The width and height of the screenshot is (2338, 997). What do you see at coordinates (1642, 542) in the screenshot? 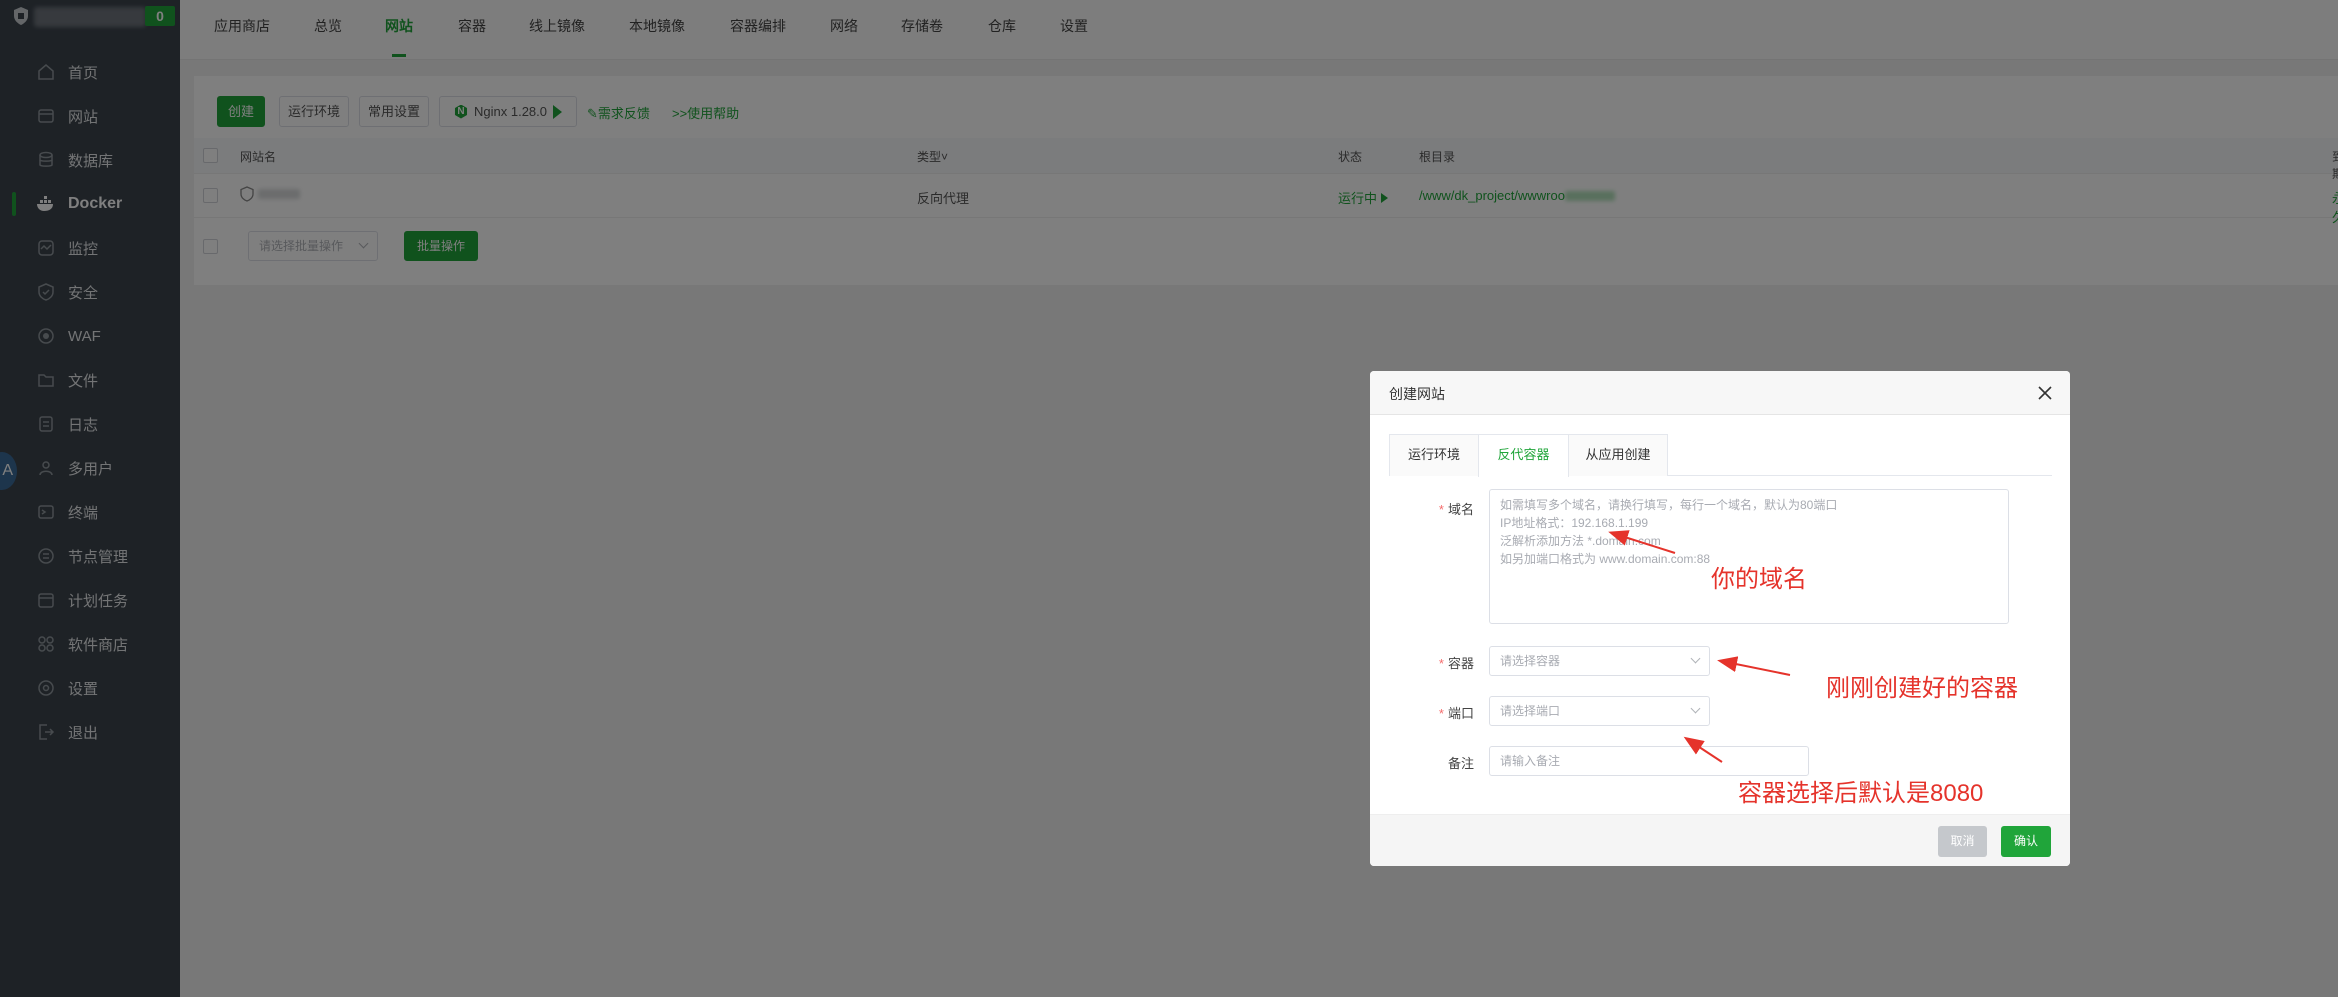
I see `domain-arrow` at bounding box center [1642, 542].